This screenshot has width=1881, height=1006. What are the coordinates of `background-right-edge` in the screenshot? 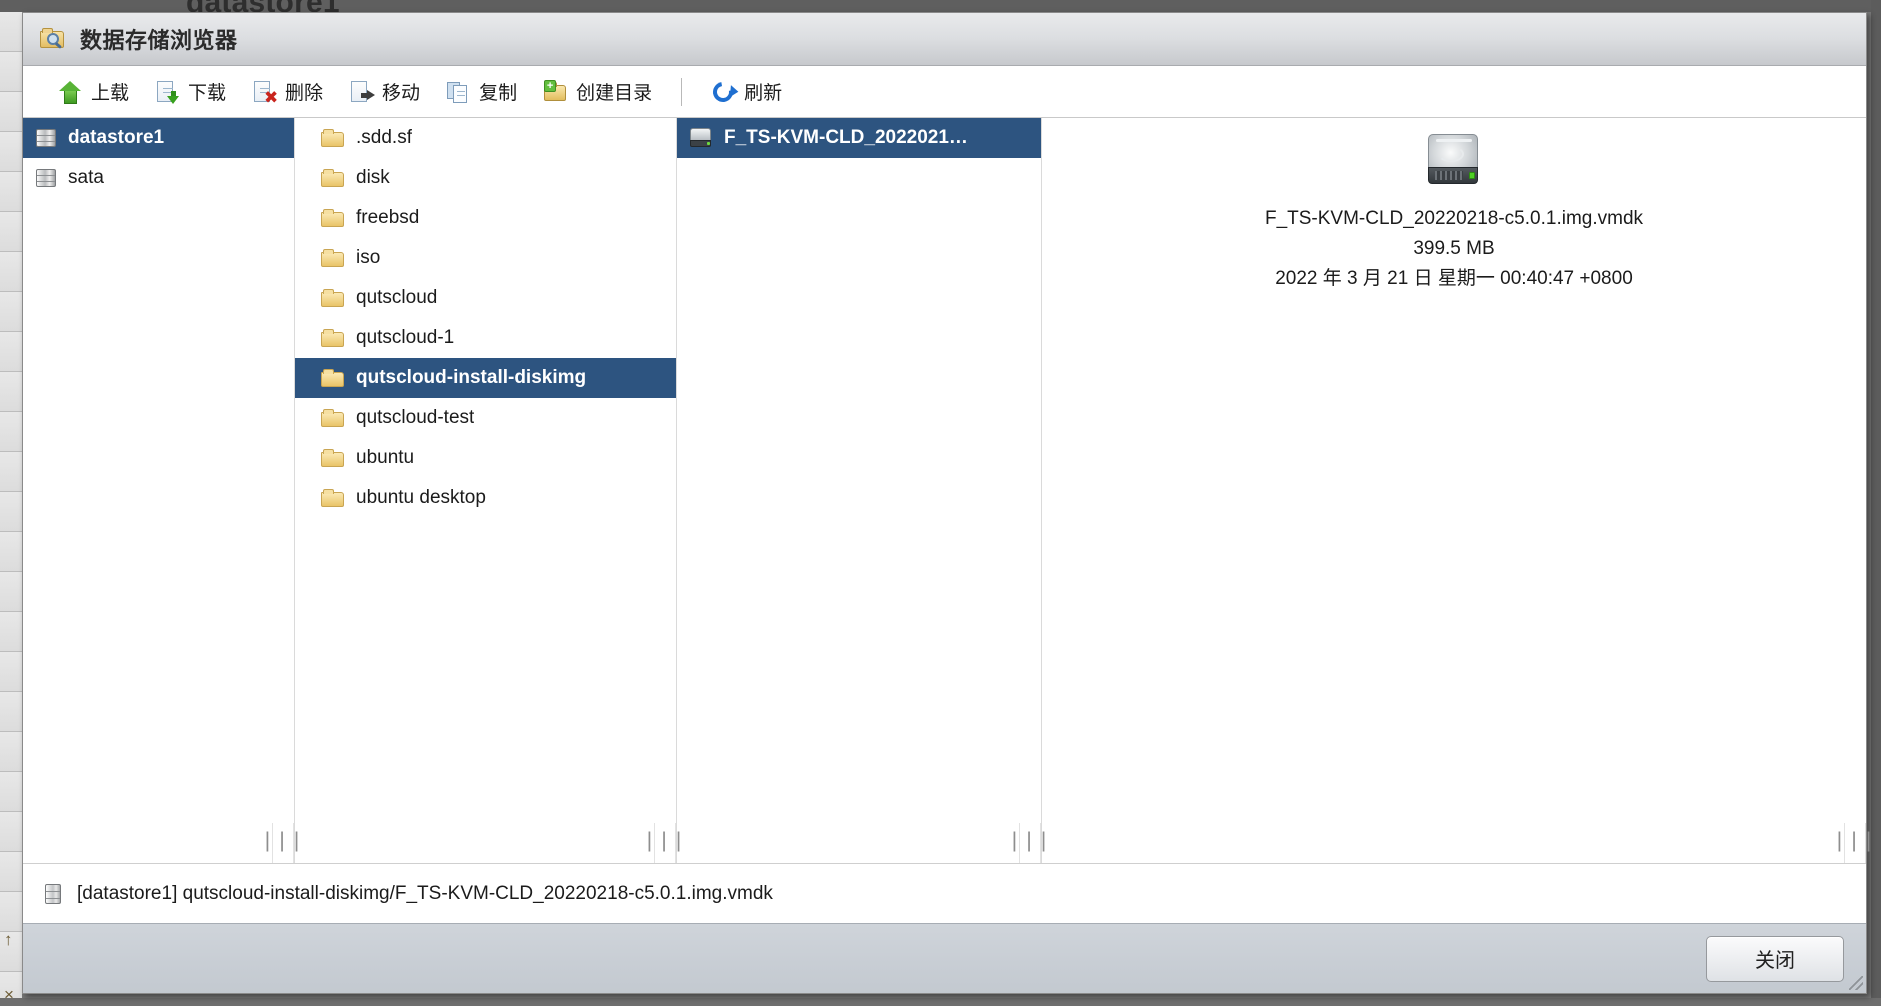 It's located at (1876, 503).